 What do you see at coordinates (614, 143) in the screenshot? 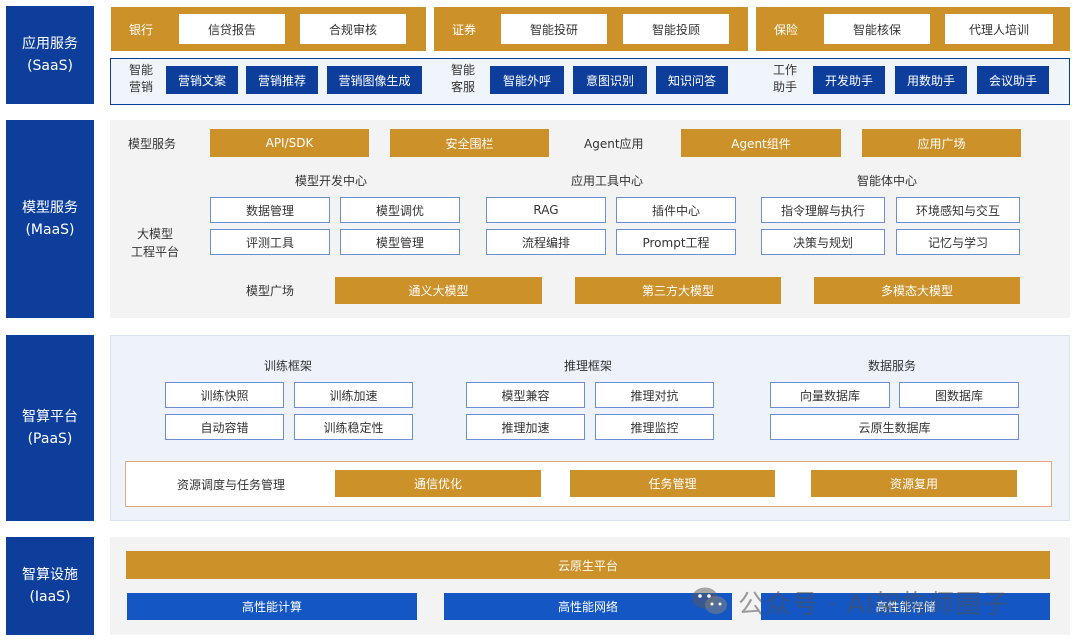
I see `agent-app-label: Agent应用` at bounding box center [614, 143].